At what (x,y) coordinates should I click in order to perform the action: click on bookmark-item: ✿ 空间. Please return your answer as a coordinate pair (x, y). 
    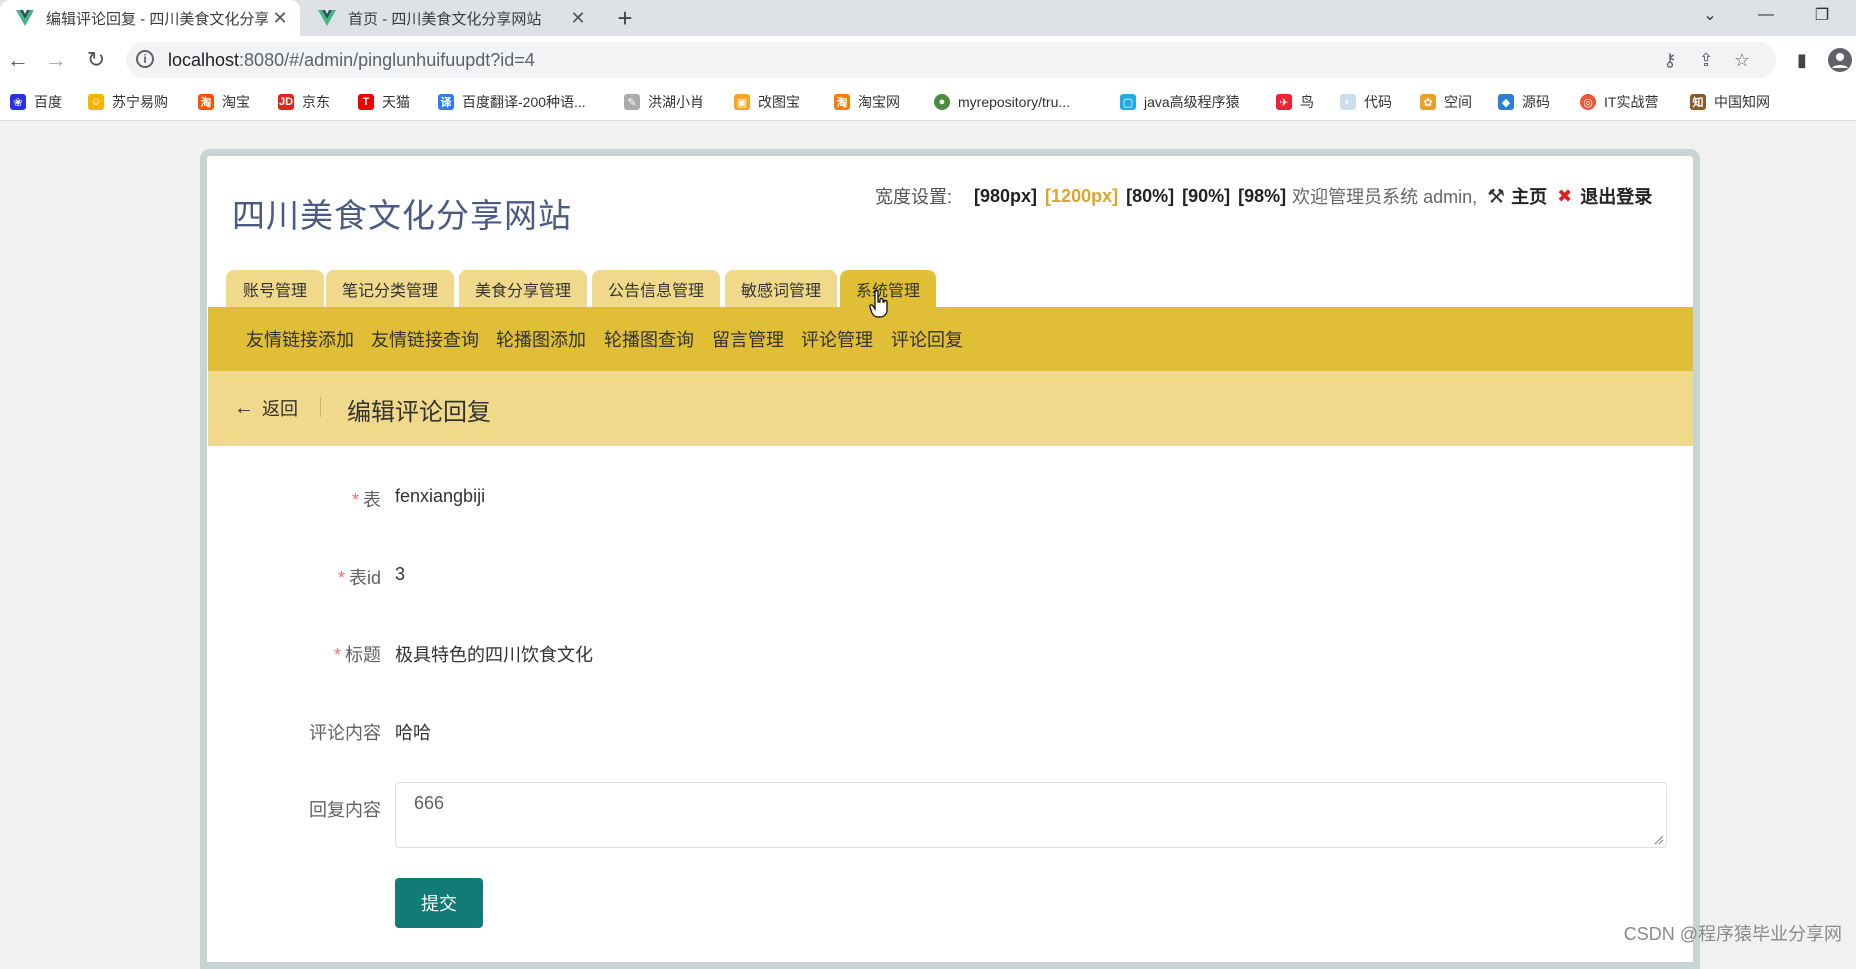
    Looking at the image, I should click on (1446, 102).